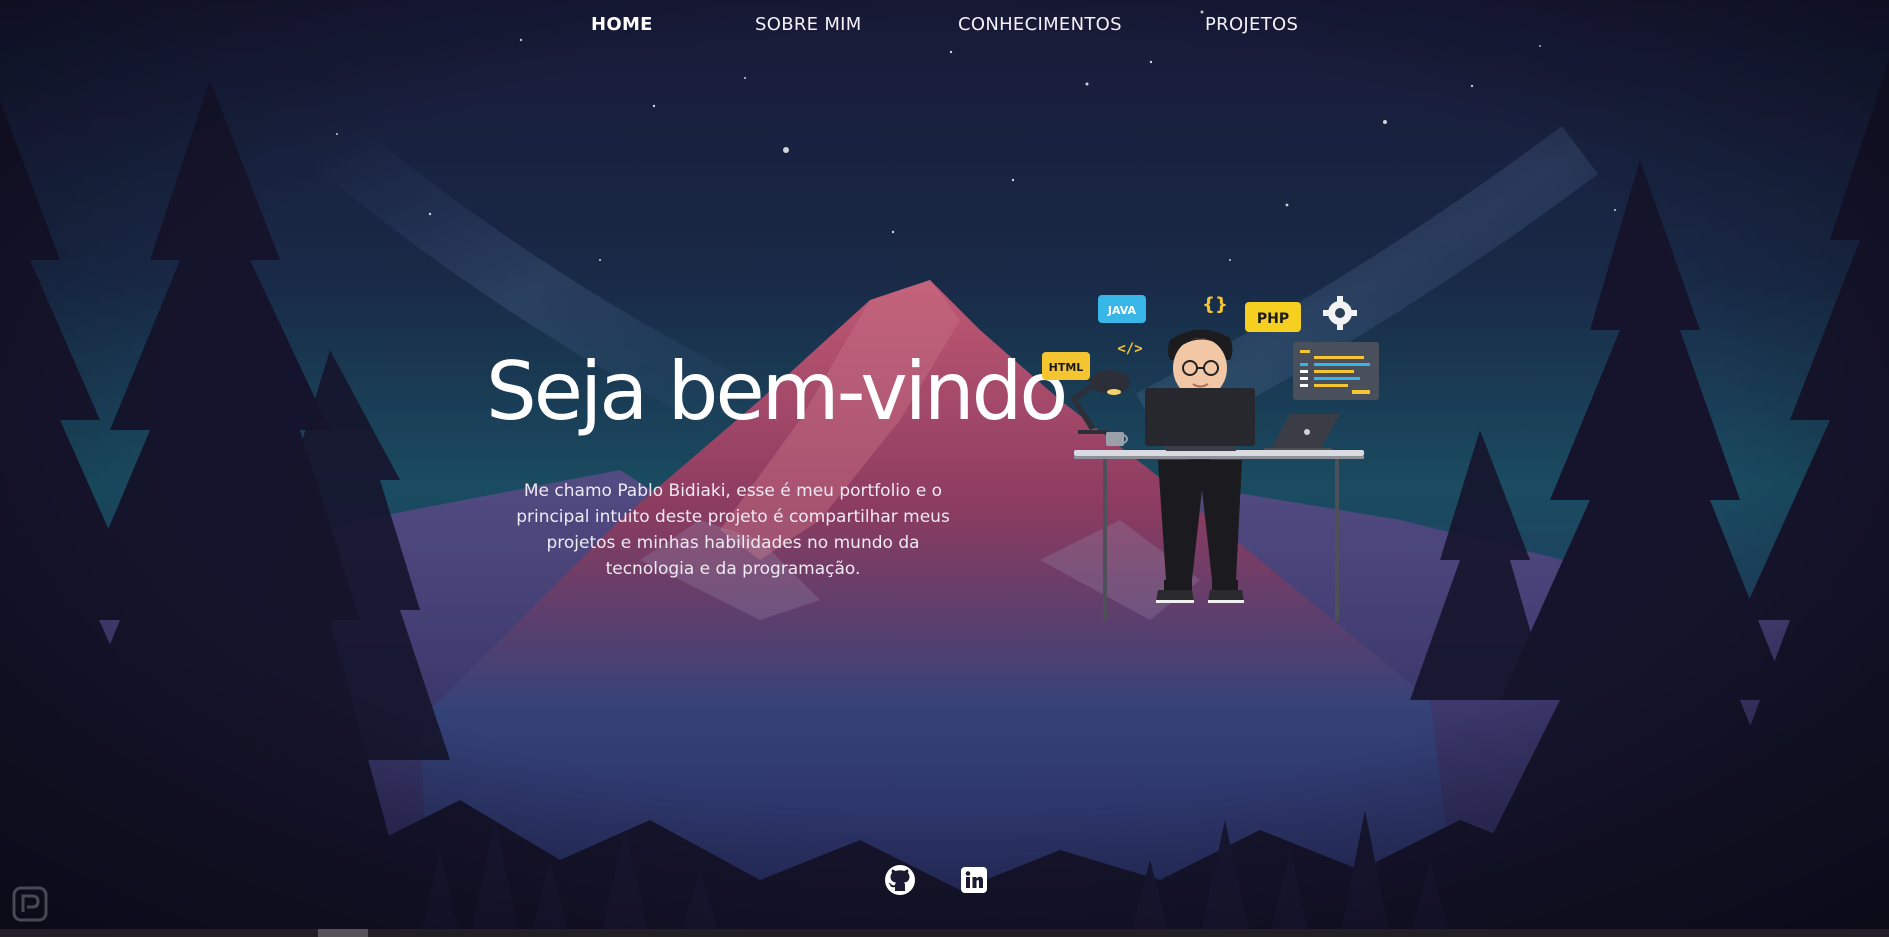  Describe the element at coordinates (1210, 457) in the screenshot. I see `developer-illustration: JAVA {} PHP HTML </>` at that location.